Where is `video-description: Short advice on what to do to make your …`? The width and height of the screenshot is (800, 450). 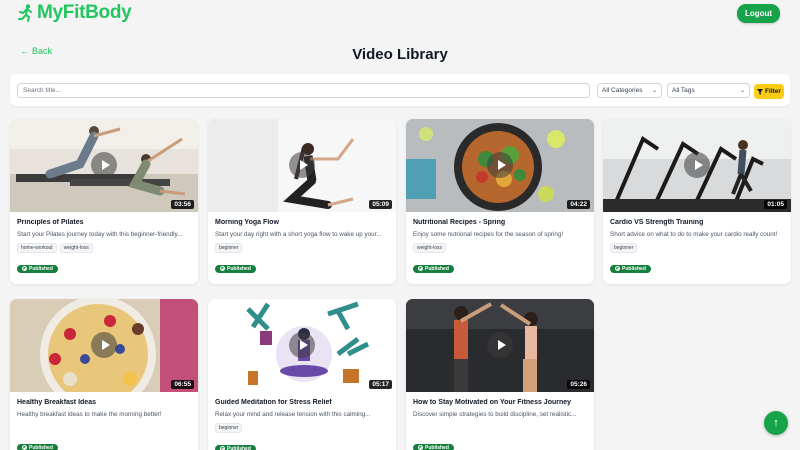
video-description: Short advice on what to do to make your … is located at coordinates (694, 234).